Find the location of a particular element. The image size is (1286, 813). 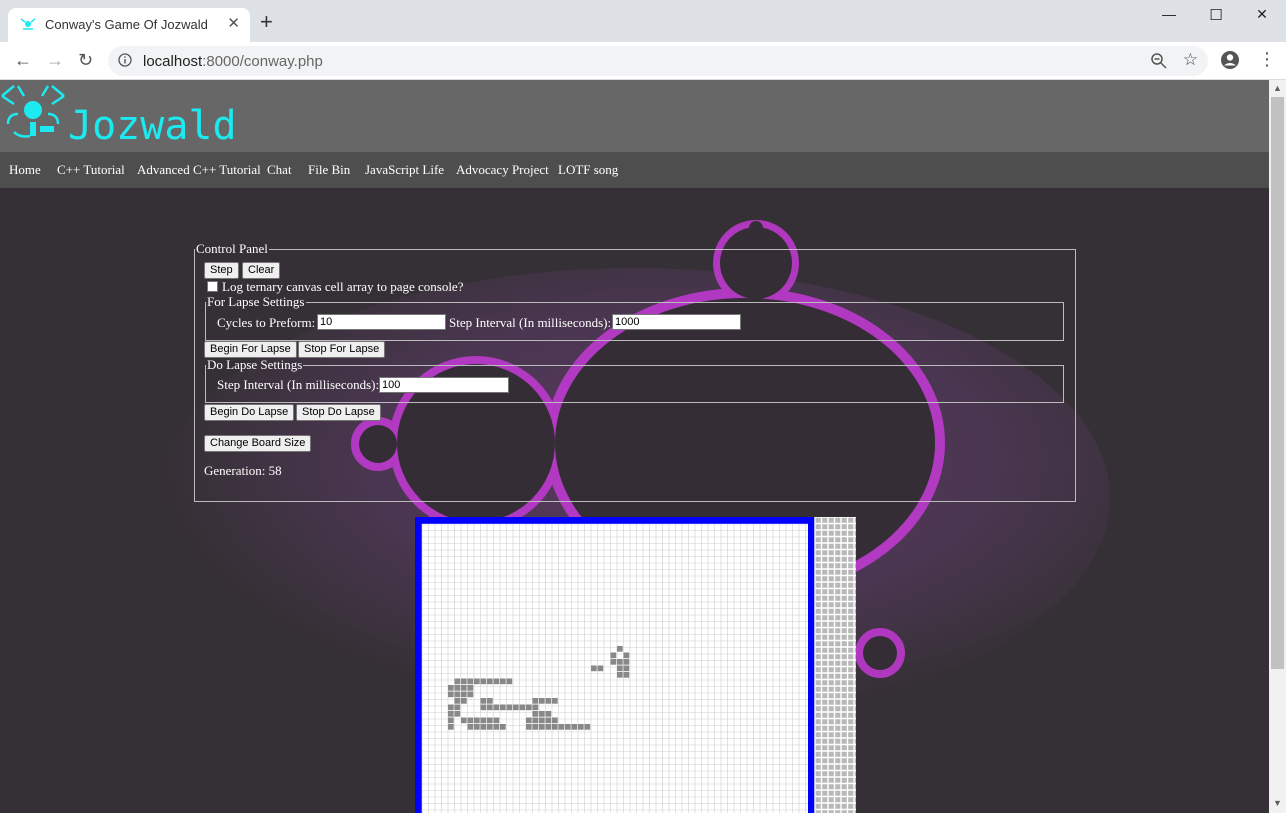

page-scrollbar: ▲ ▼ is located at coordinates (1277, 446).